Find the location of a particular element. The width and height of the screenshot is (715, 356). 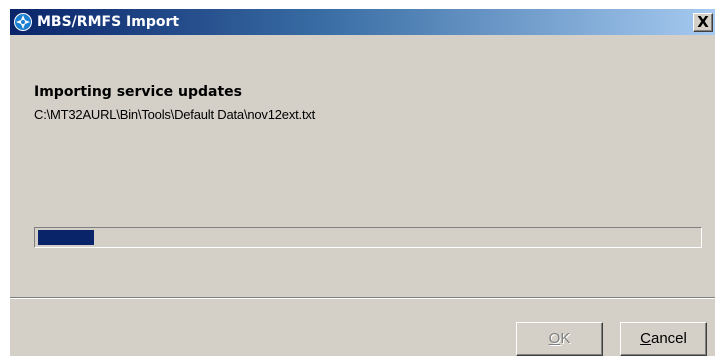

progress-fill is located at coordinates (66, 237).